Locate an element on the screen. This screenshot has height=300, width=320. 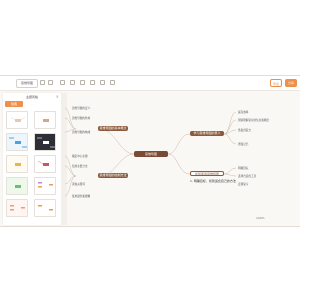
leaf-node: 增强记忆 is located at coordinates (243, 144).